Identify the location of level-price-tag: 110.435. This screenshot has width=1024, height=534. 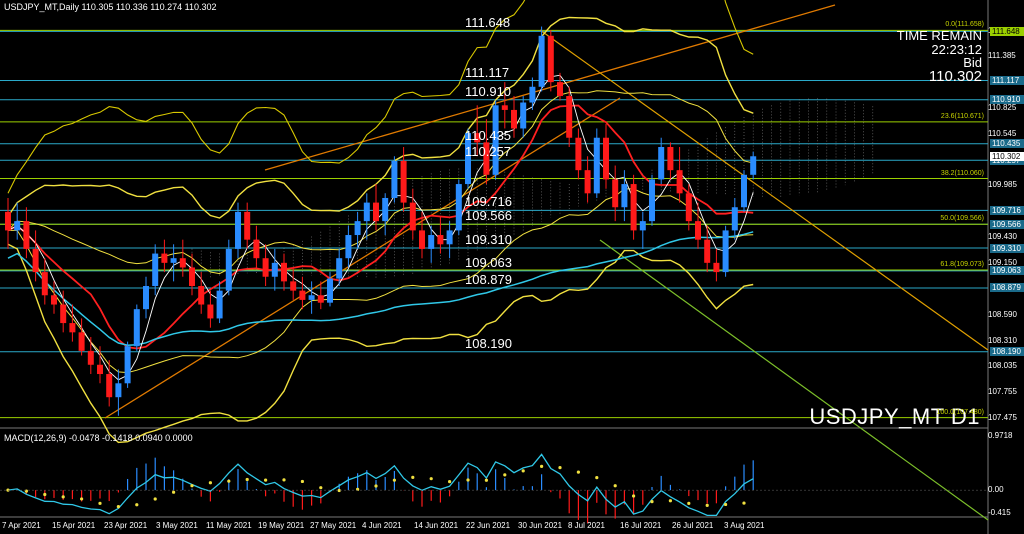
(1007, 144).